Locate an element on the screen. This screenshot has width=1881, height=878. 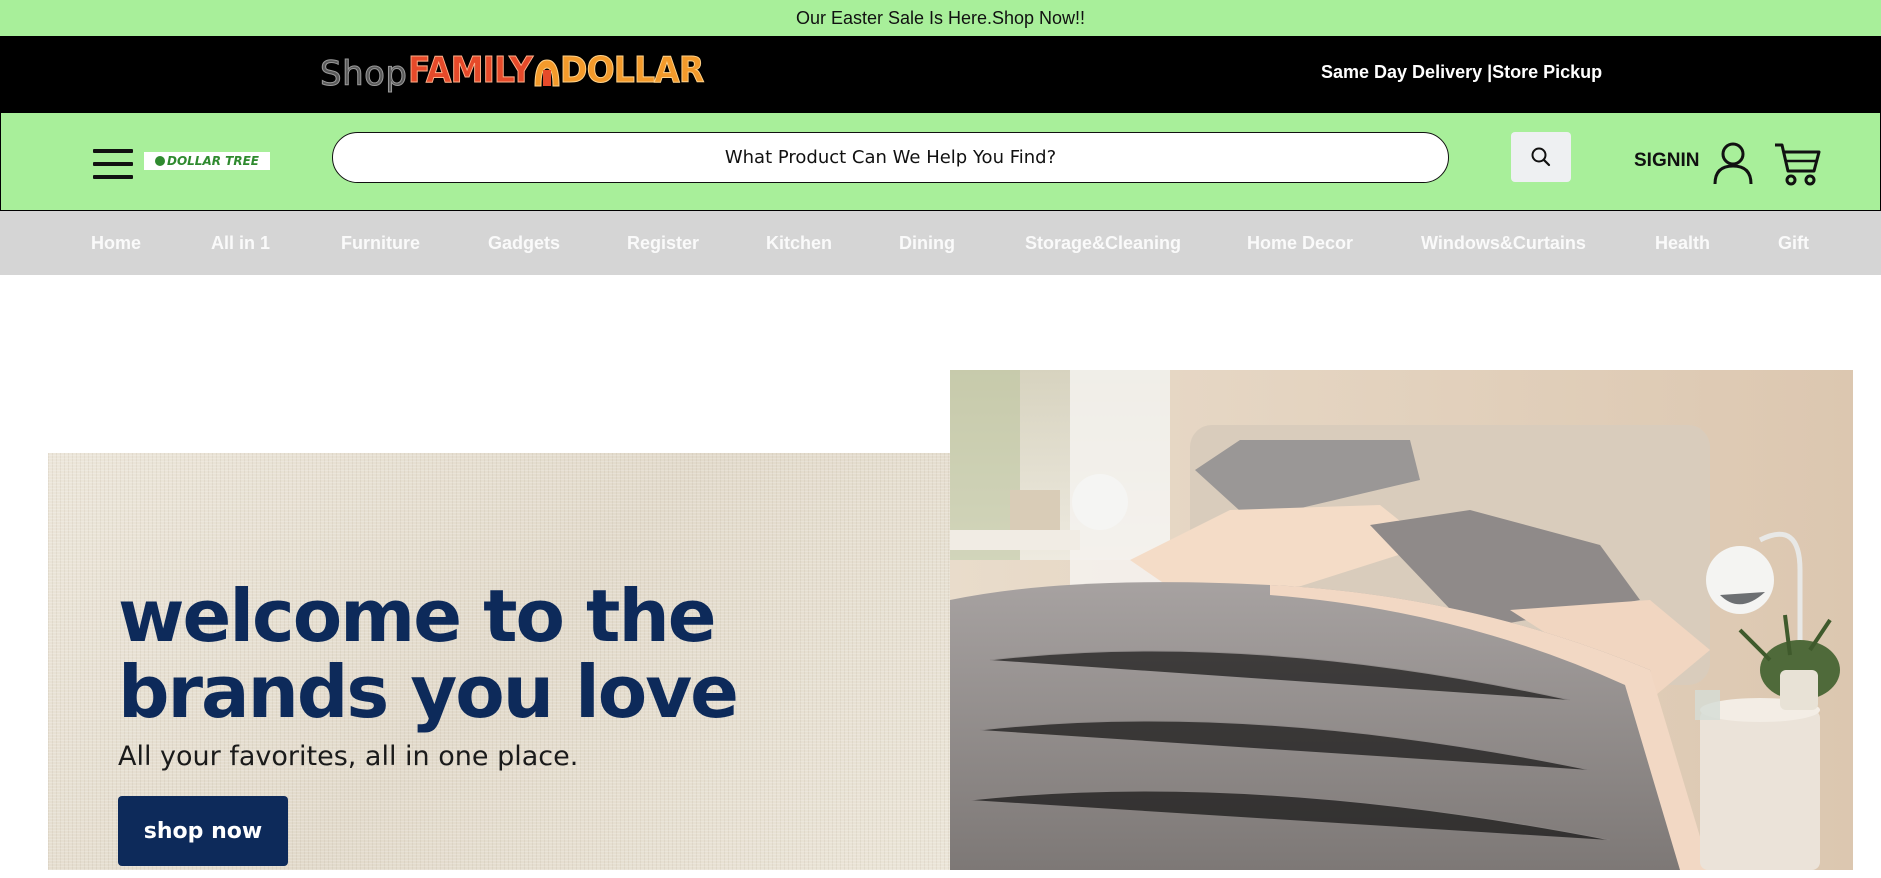
delivery-options-text: Same Day Delivery |Store Pickup is located at coordinates (1462, 72).